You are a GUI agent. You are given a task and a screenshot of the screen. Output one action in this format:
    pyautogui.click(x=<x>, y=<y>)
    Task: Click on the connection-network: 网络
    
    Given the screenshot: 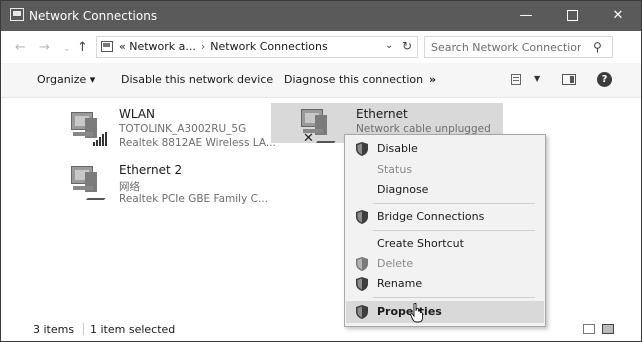 What is the action you would take?
    pyautogui.click(x=129, y=187)
    